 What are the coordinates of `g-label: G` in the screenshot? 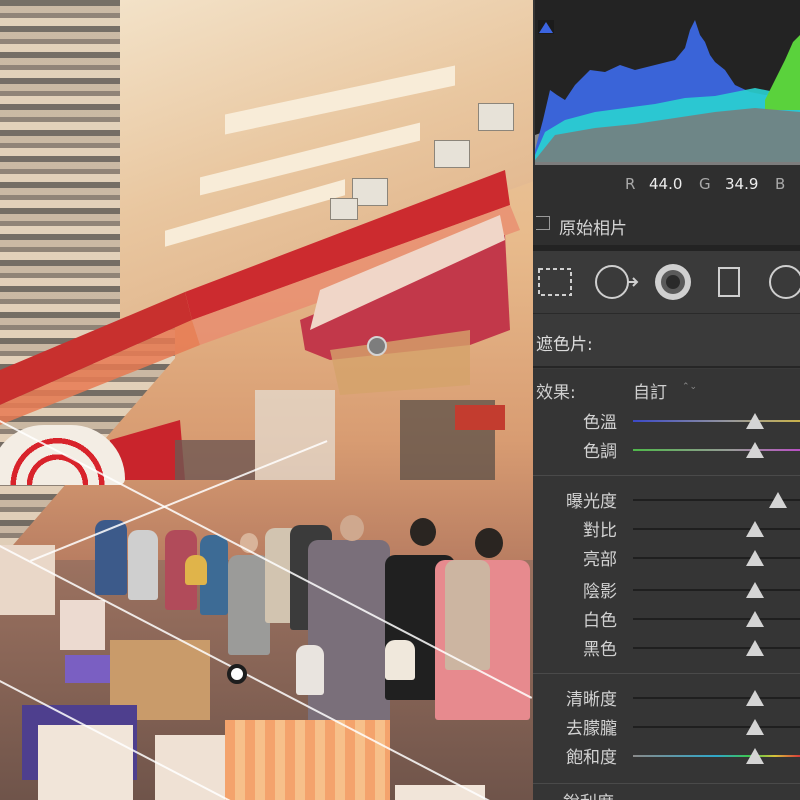 It's located at (705, 184).